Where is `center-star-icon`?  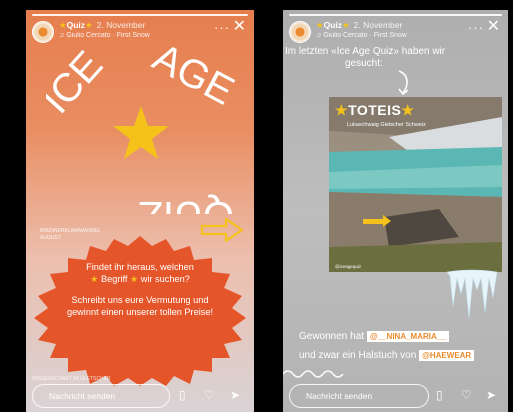 center-star-icon is located at coordinates (141, 132).